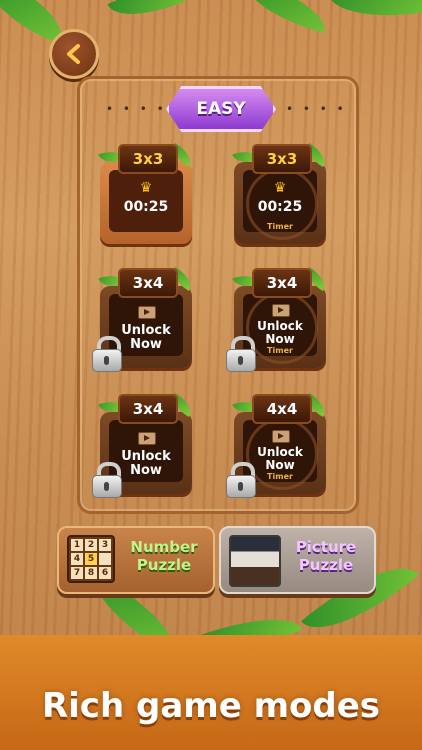  I want to click on grid-tile: 1, so click(77, 545).